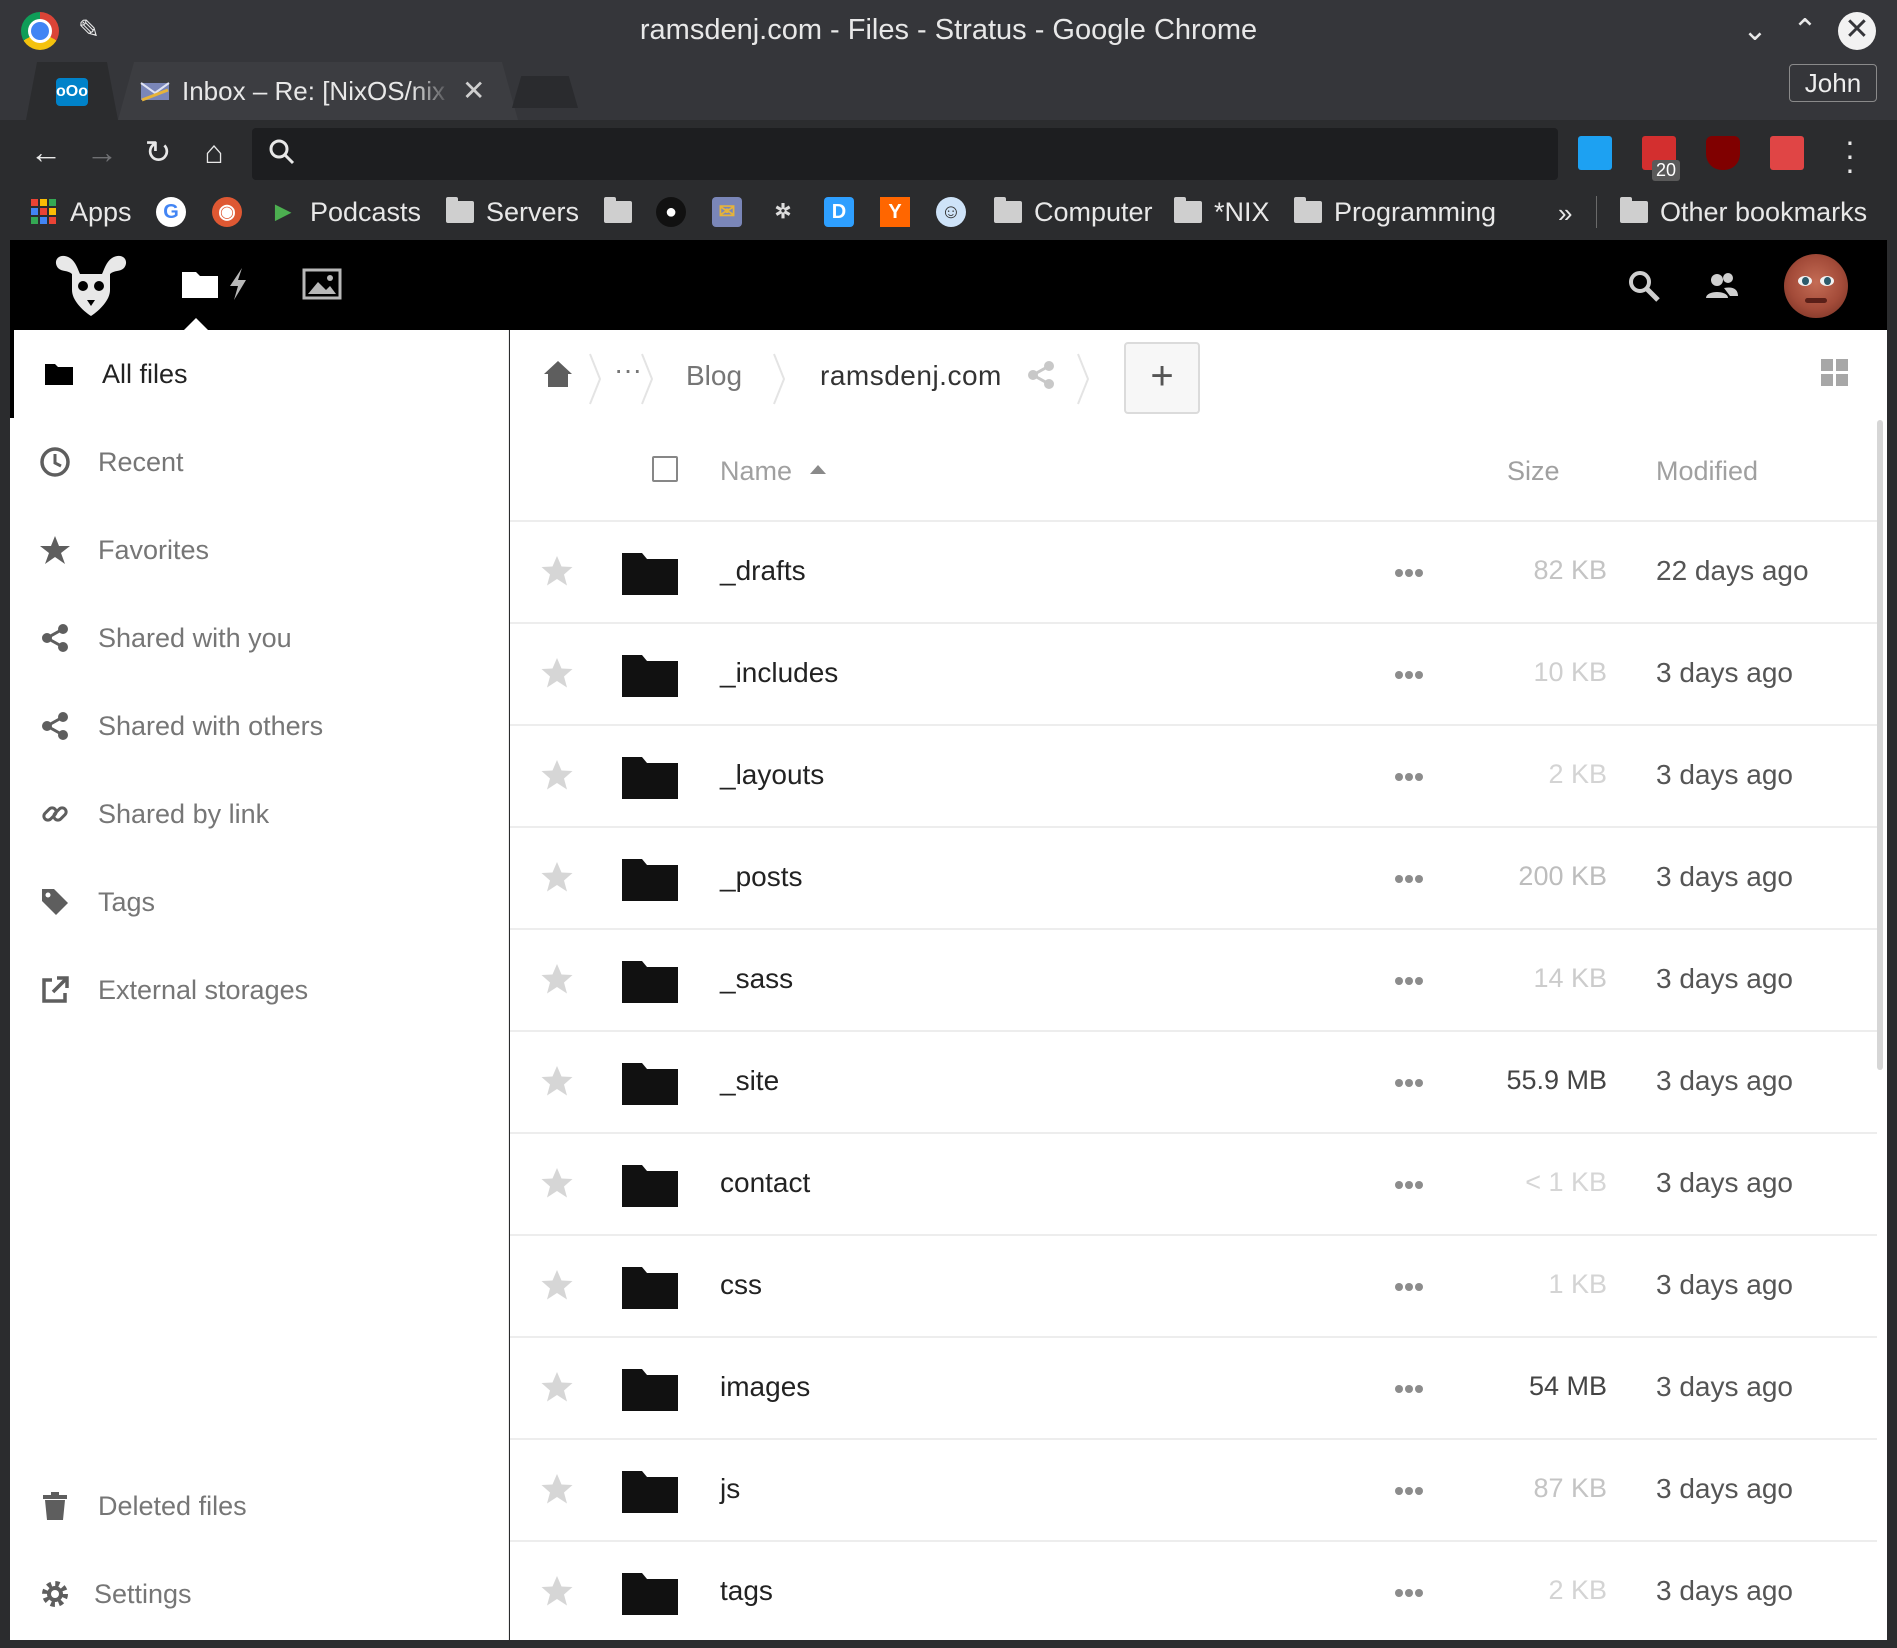  I want to click on pdf-extension-icon, so click(1787, 153).